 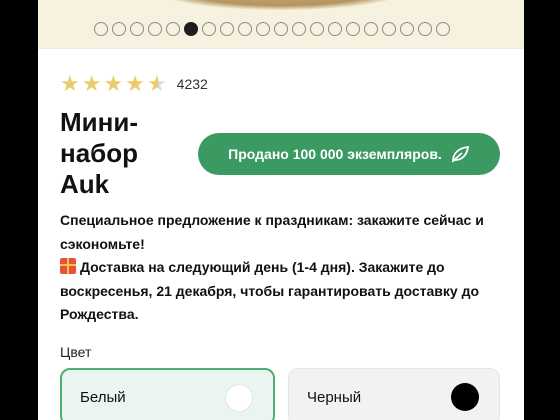 I want to click on half-star-icon: ★, so click(x=156, y=83).